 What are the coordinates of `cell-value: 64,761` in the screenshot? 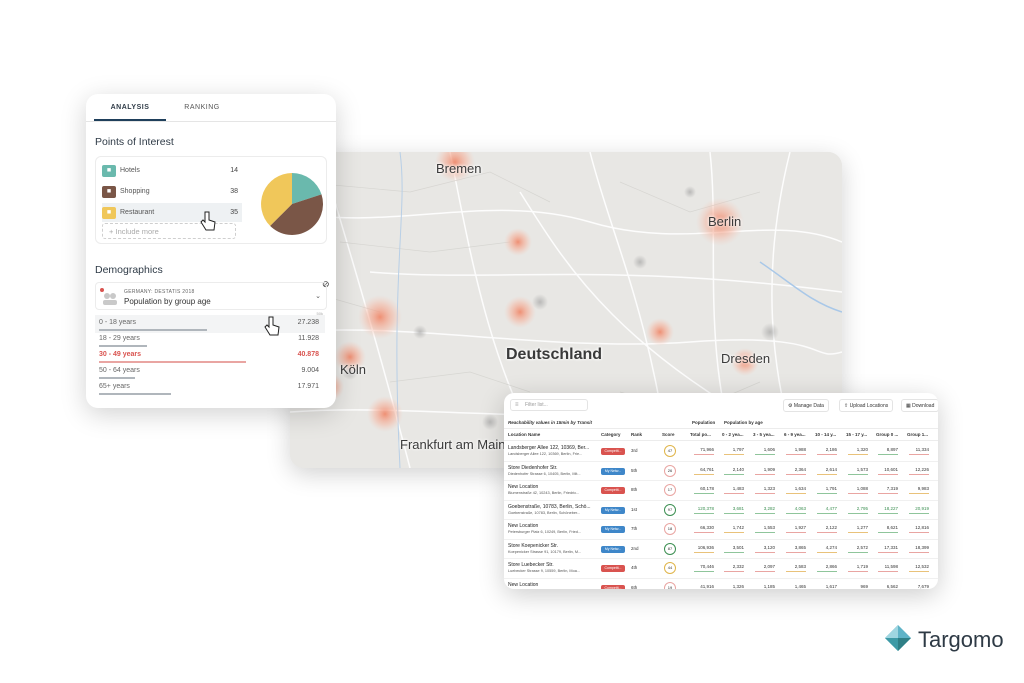 It's located at (707, 469).